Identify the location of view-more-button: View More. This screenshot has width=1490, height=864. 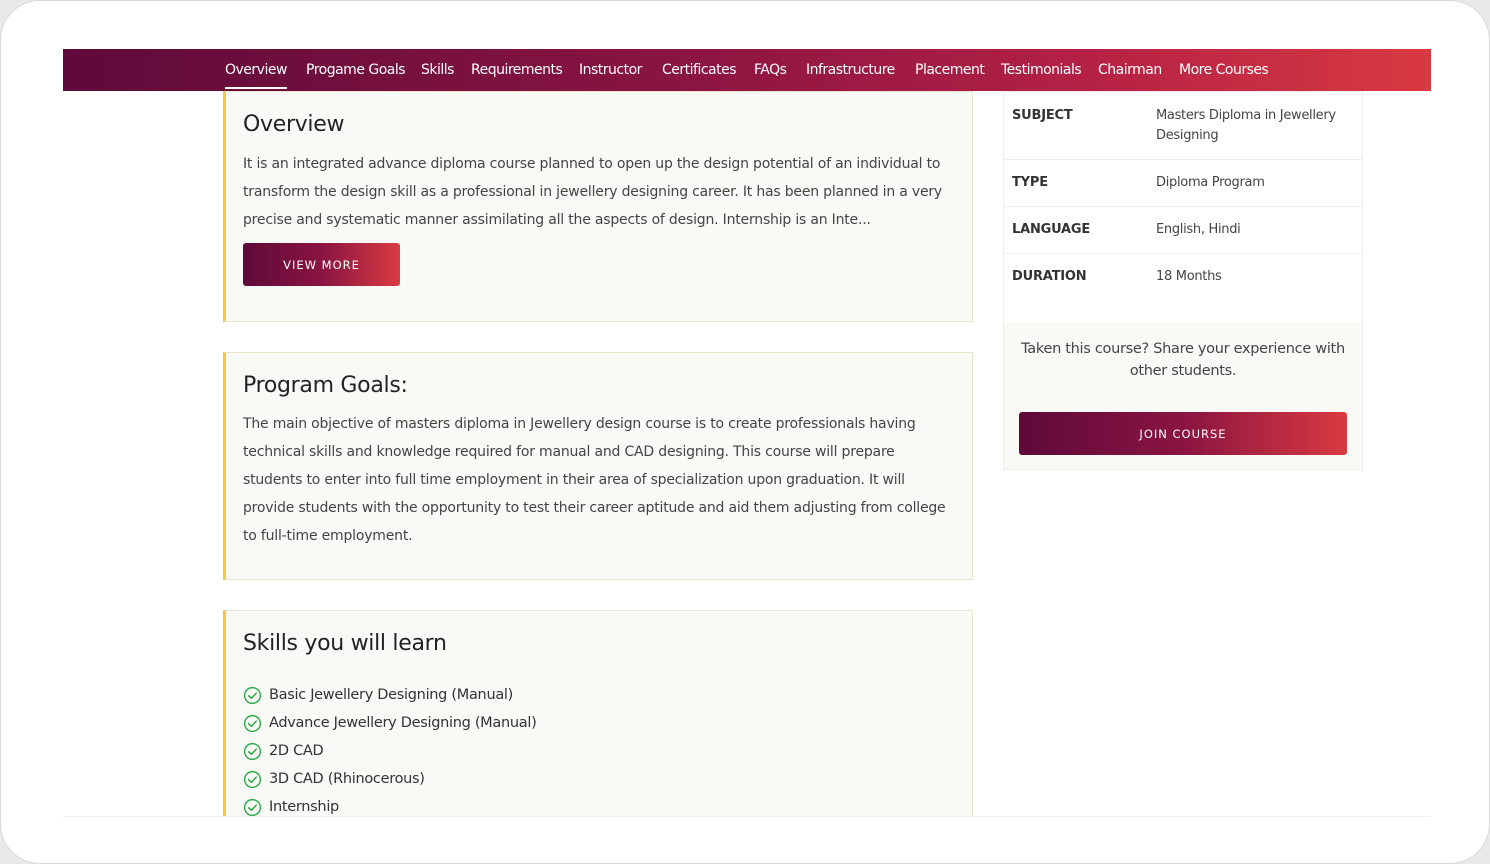
(321, 264).